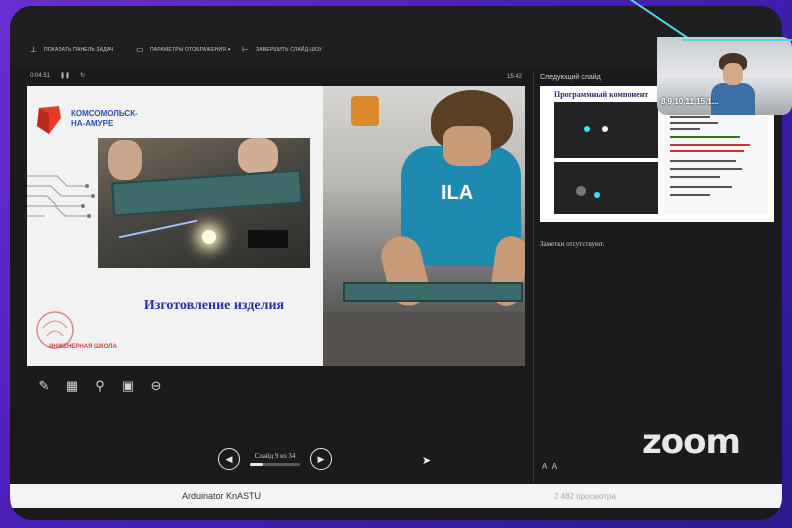 The width and height of the screenshot is (792, 528). What do you see at coordinates (570, 77) in the screenshot?
I see `next-slide-label: Следующий слайд` at bounding box center [570, 77].